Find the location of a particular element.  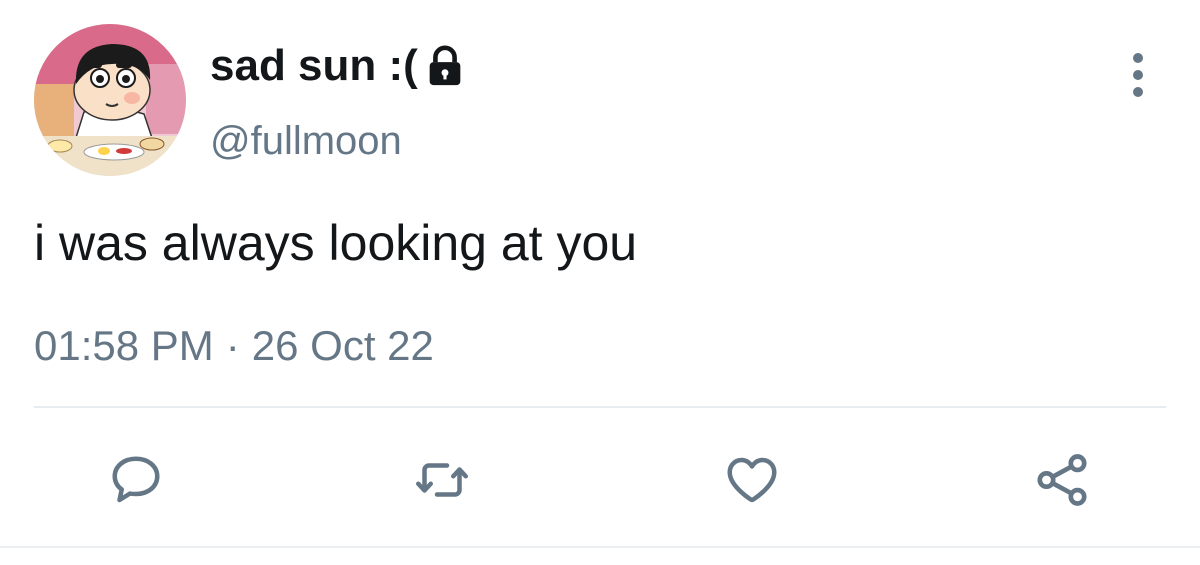

retweet-arrows-icon is located at coordinates (442, 480).